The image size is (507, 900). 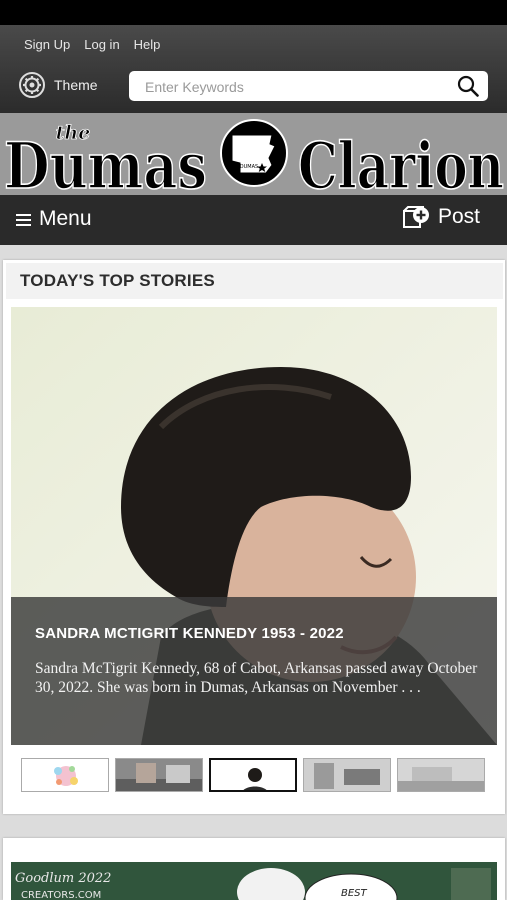 What do you see at coordinates (147, 44) in the screenshot?
I see `help-link: Help` at bounding box center [147, 44].